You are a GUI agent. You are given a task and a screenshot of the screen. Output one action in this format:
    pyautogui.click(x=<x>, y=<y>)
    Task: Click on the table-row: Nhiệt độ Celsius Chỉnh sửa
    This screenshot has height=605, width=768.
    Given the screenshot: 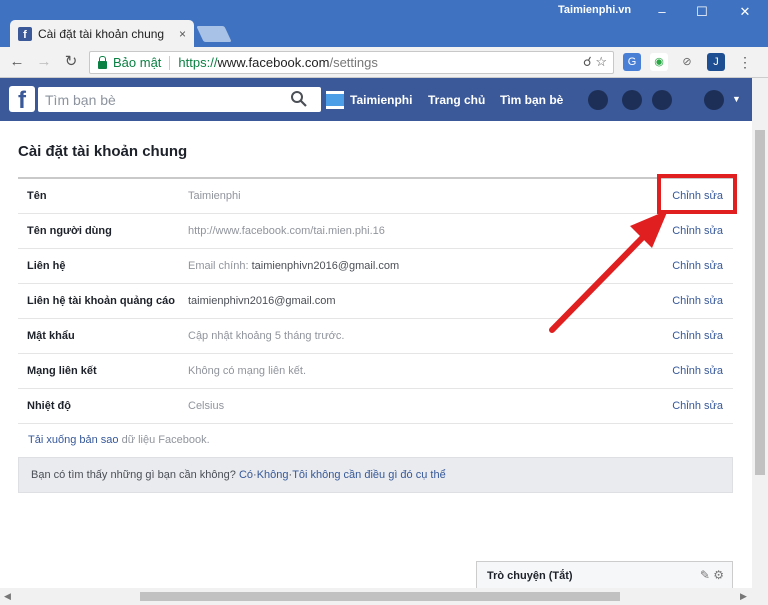 What is the action you would take?
    pyautogui.click(x=375, y=406)
    